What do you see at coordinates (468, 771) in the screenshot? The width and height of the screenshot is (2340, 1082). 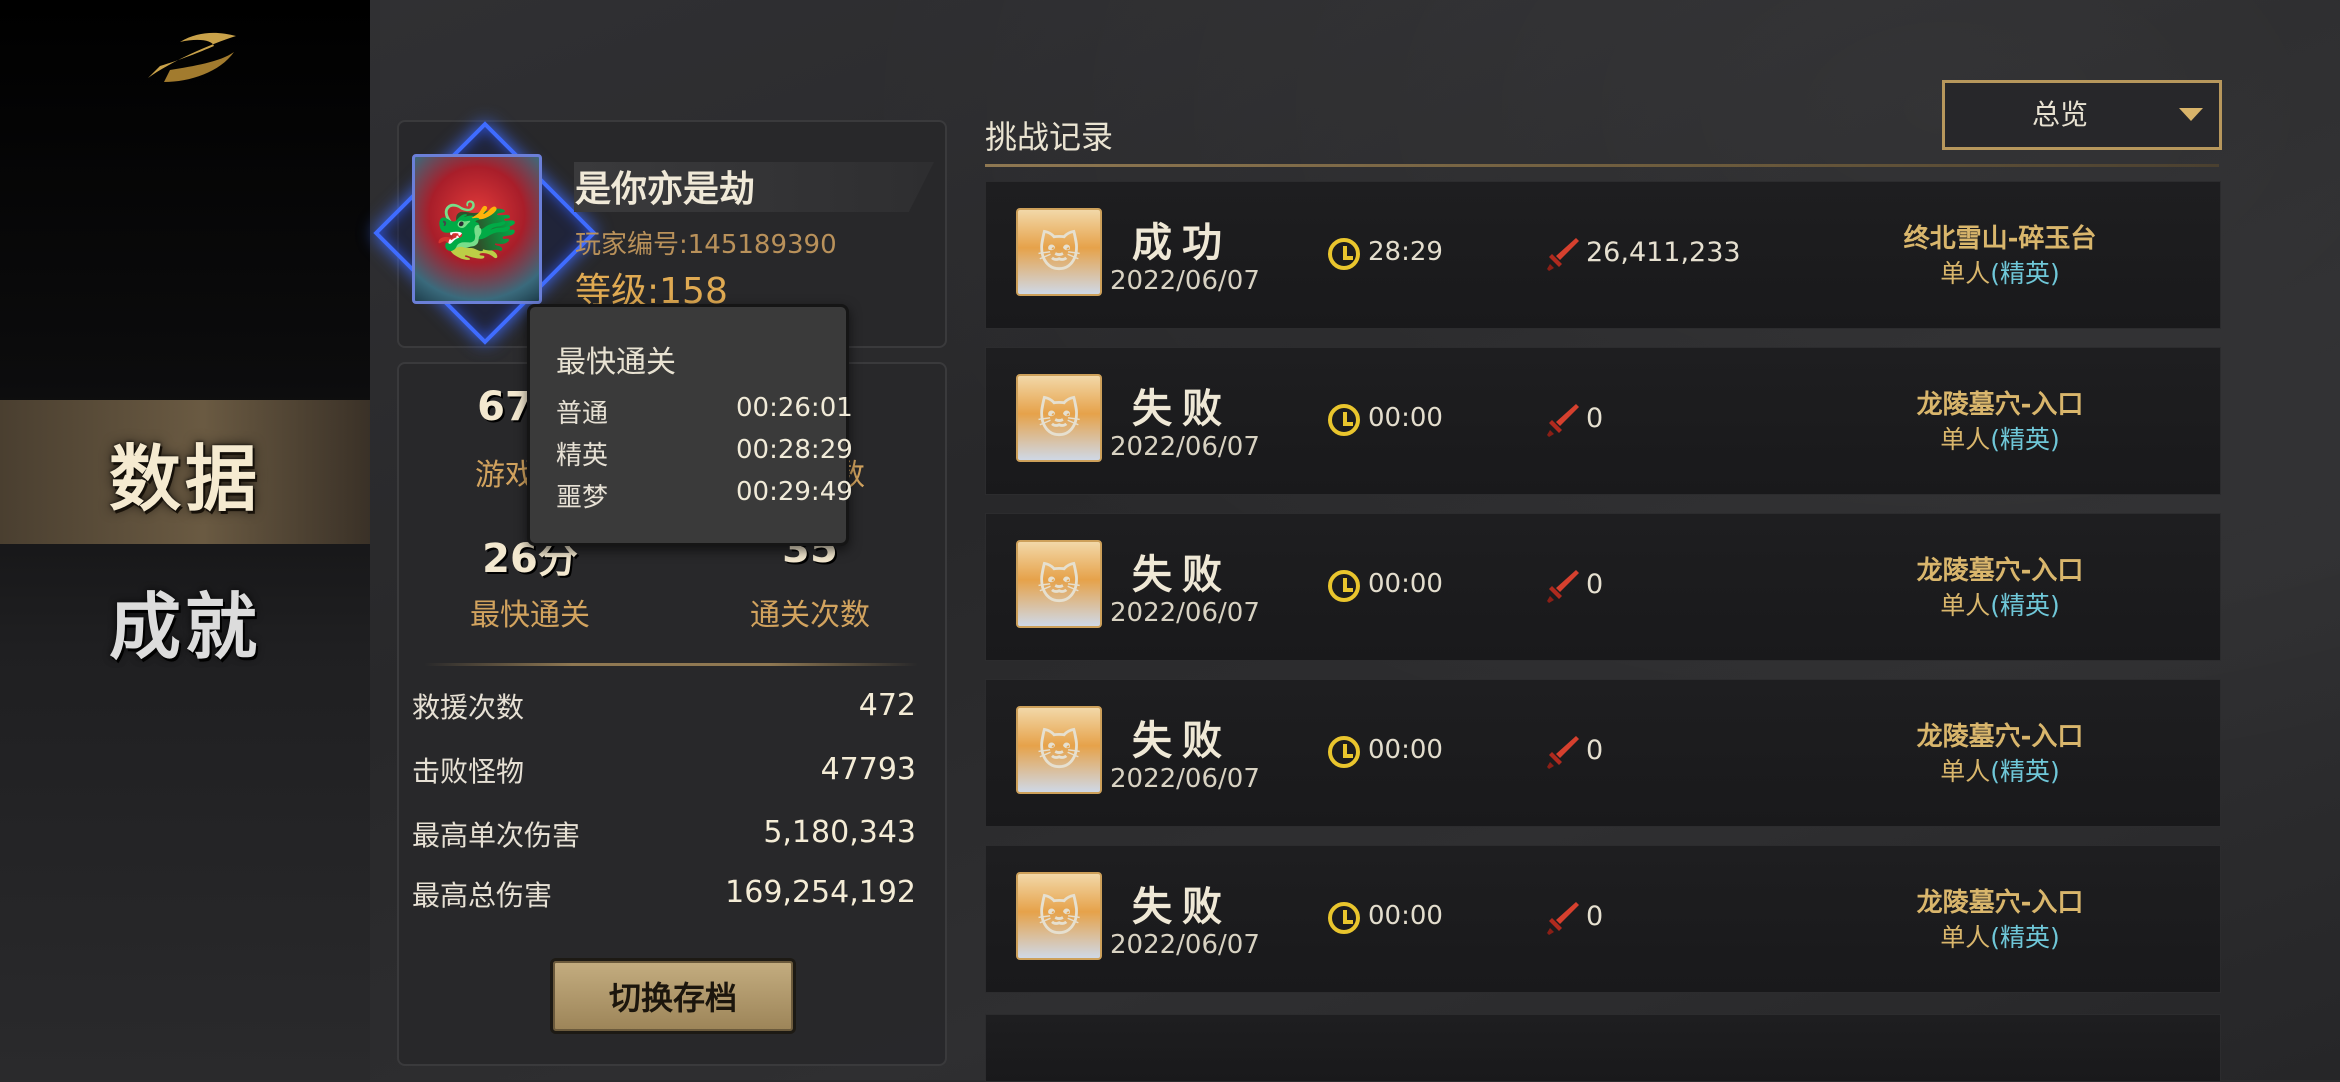 I see `monsters-defeated-label: 击败怪物` at bounding box center [468, 771].